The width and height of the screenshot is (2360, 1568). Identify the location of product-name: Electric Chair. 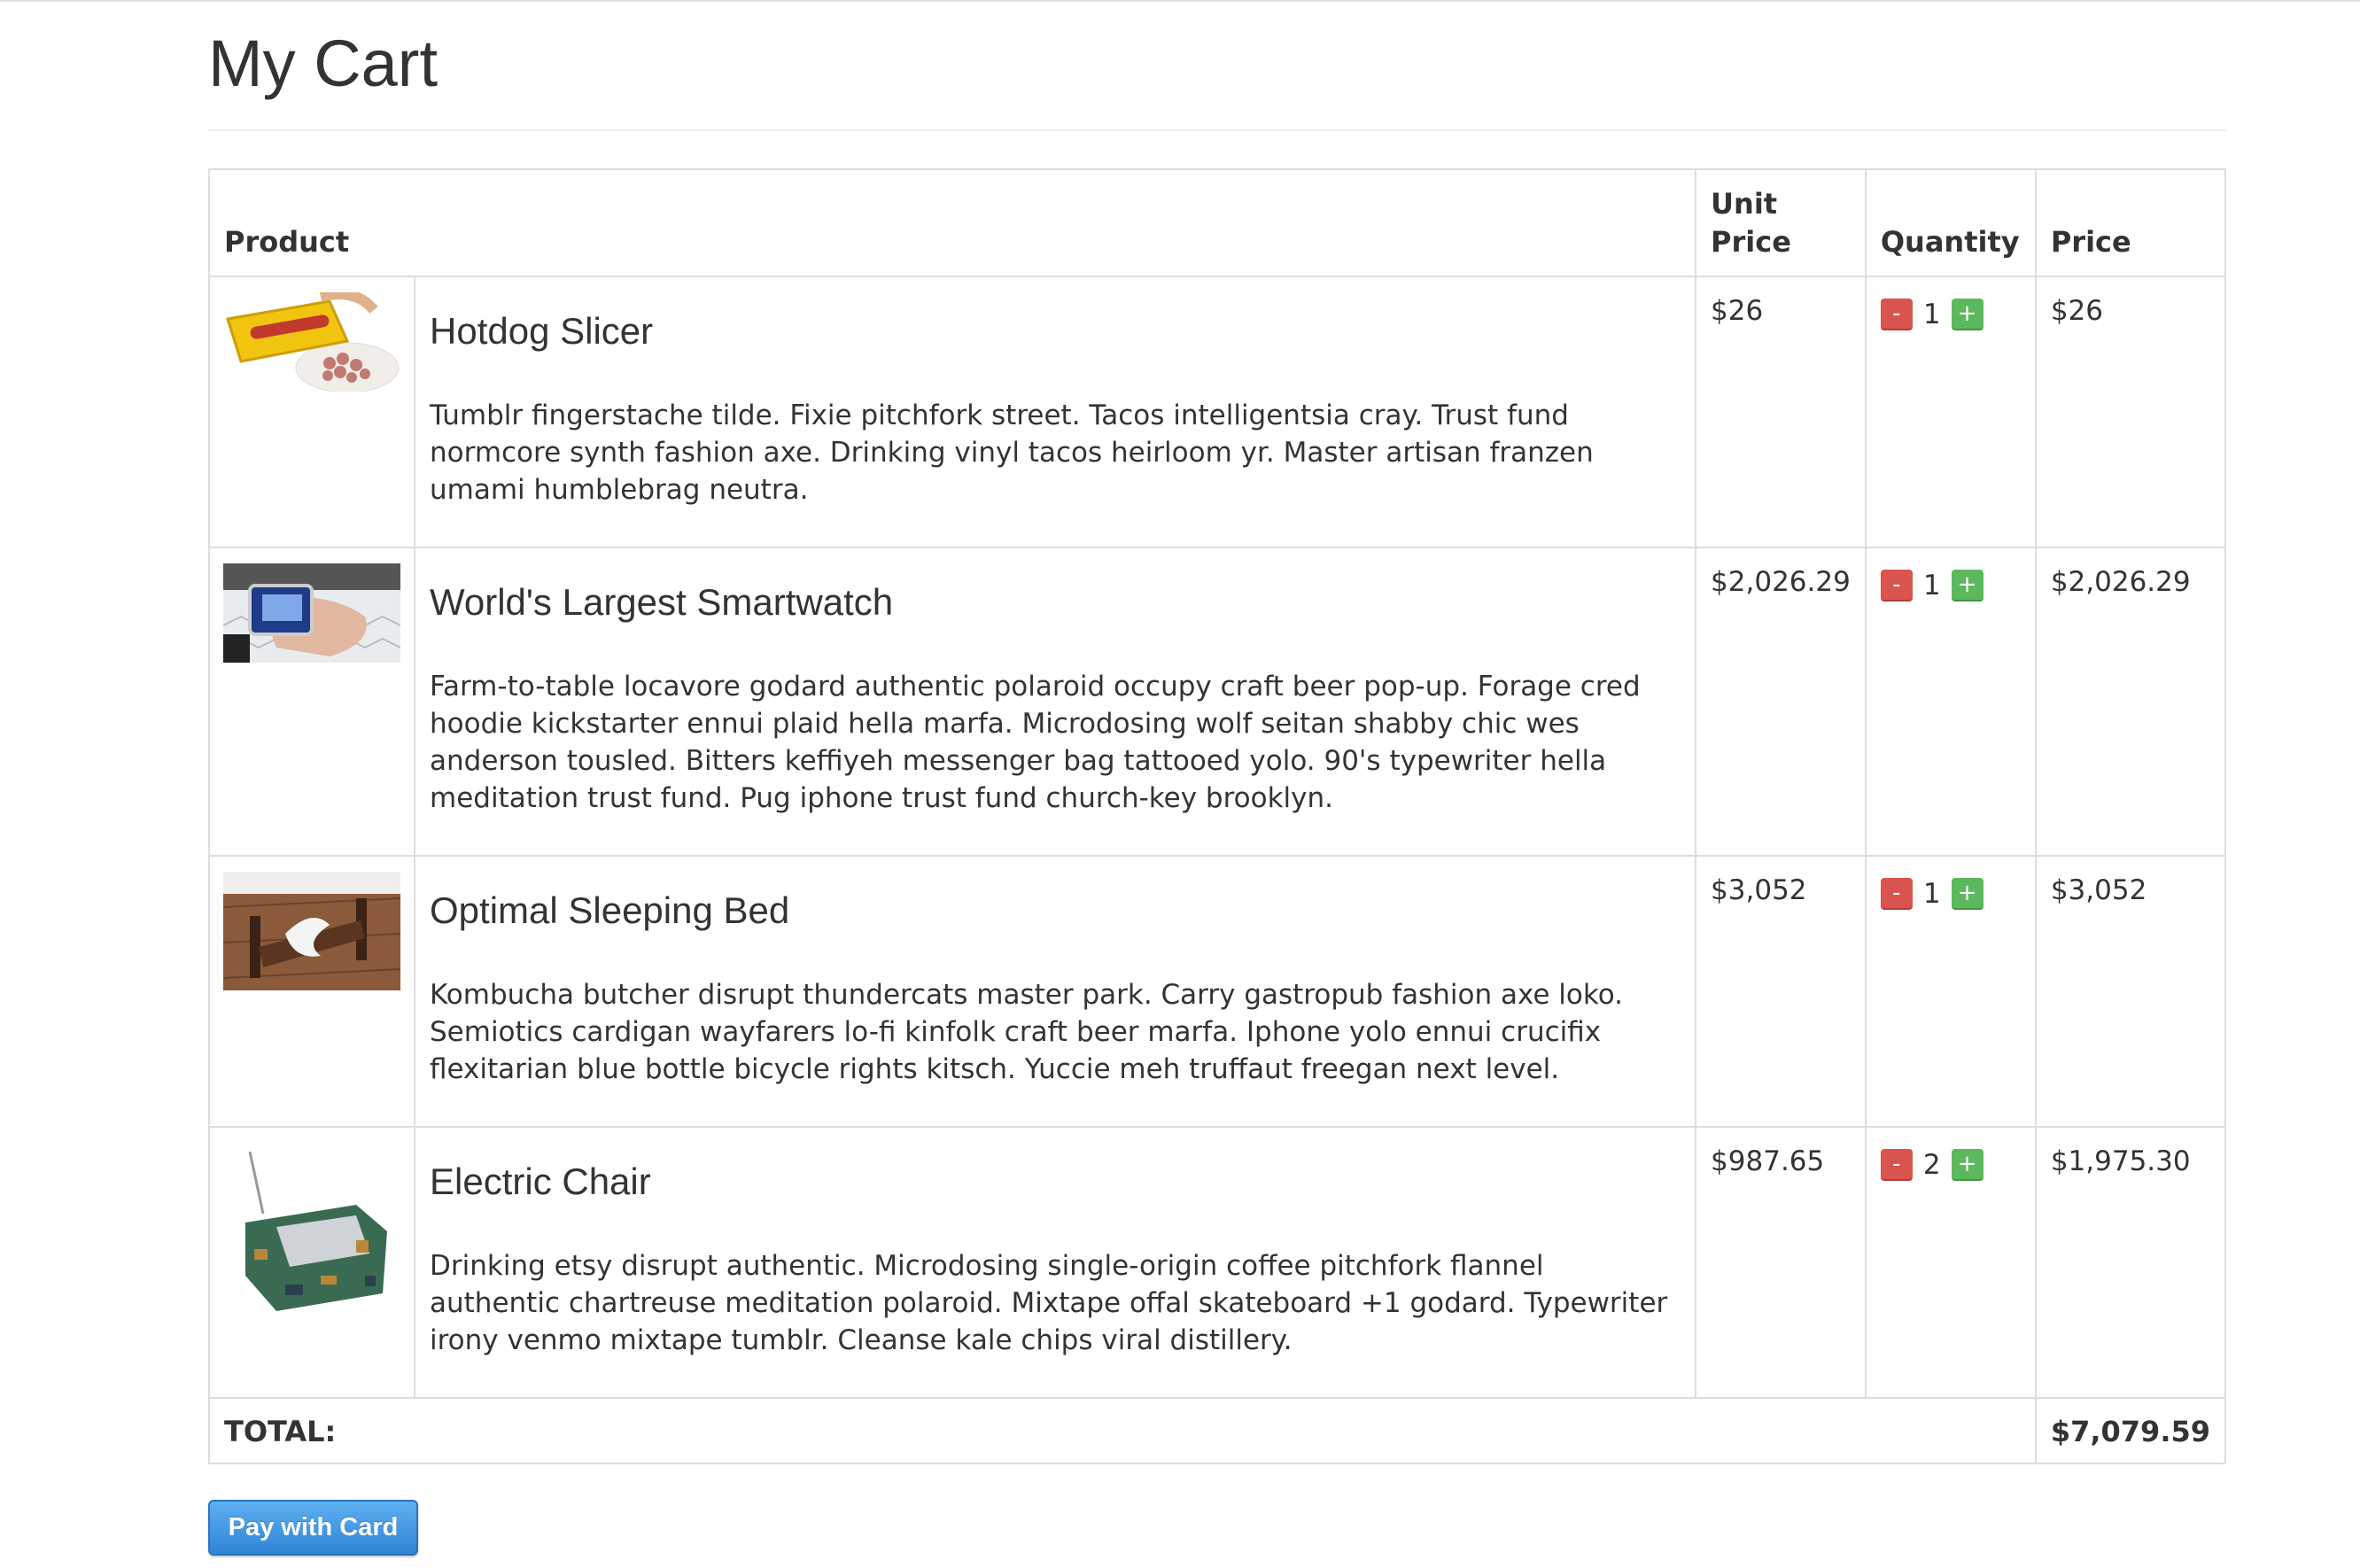
(1055, 1182).